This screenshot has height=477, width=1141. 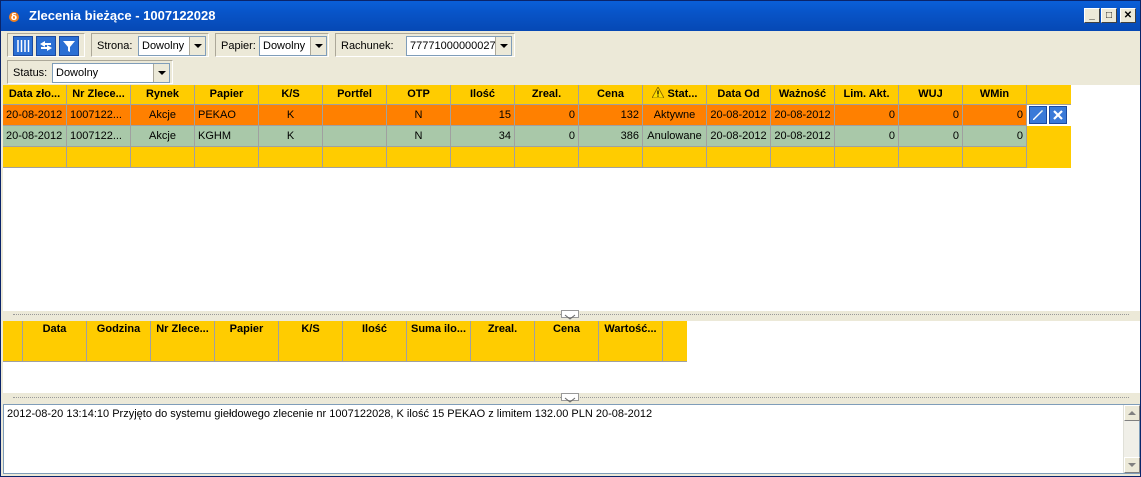 What do you see at coordinates (14, 17) in the screenshot?
I see `app-icon: δ` at bounding box center [14, 17].